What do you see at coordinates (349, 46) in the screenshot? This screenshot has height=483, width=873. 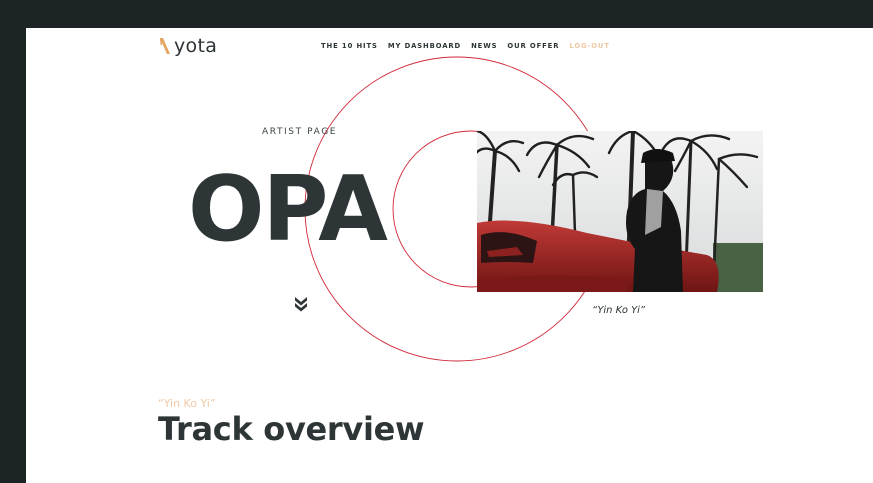 I see `nav-item-the-10-hits: THE 10 HITS` at bounding box center [349, 46].